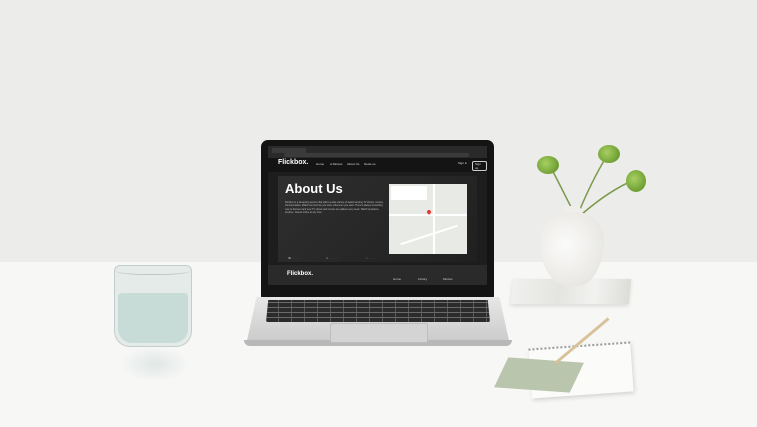  What do you see at coordinates (332, 258) in the screenshot?
I see `contact-email: ✉ · · · · · ·` at bounding box center [332, 258].